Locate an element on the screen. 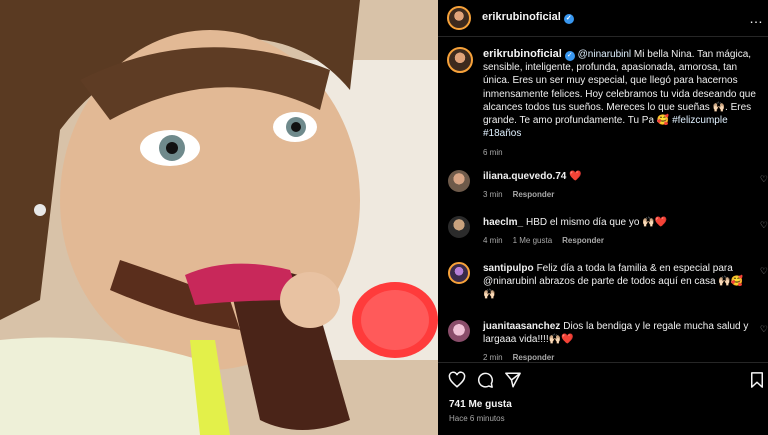  author-username: erikrubinoficial ✓ is located at coordinates (528, 17).